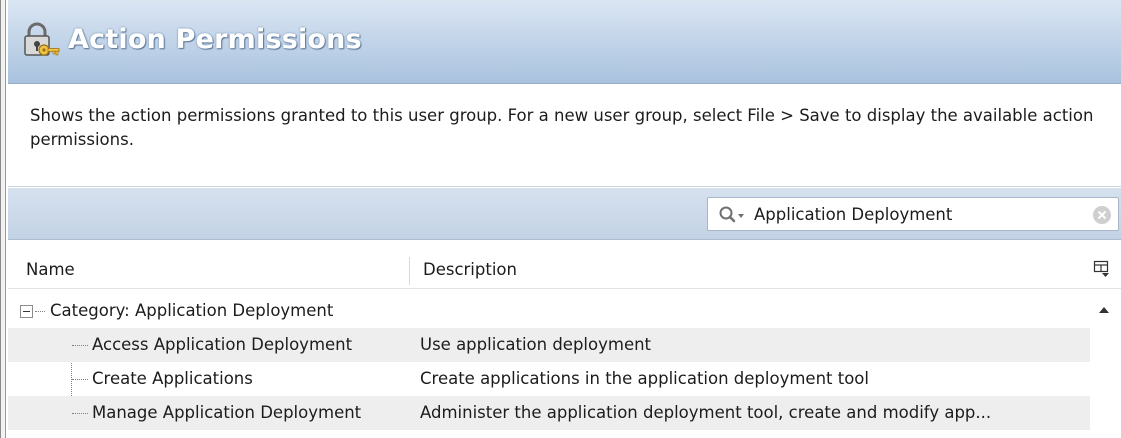 The height and width of the screenshot is (438, 1121). Describe the element at coordinates (409, 271) in the screenshot. I see `column-divider` at that location.